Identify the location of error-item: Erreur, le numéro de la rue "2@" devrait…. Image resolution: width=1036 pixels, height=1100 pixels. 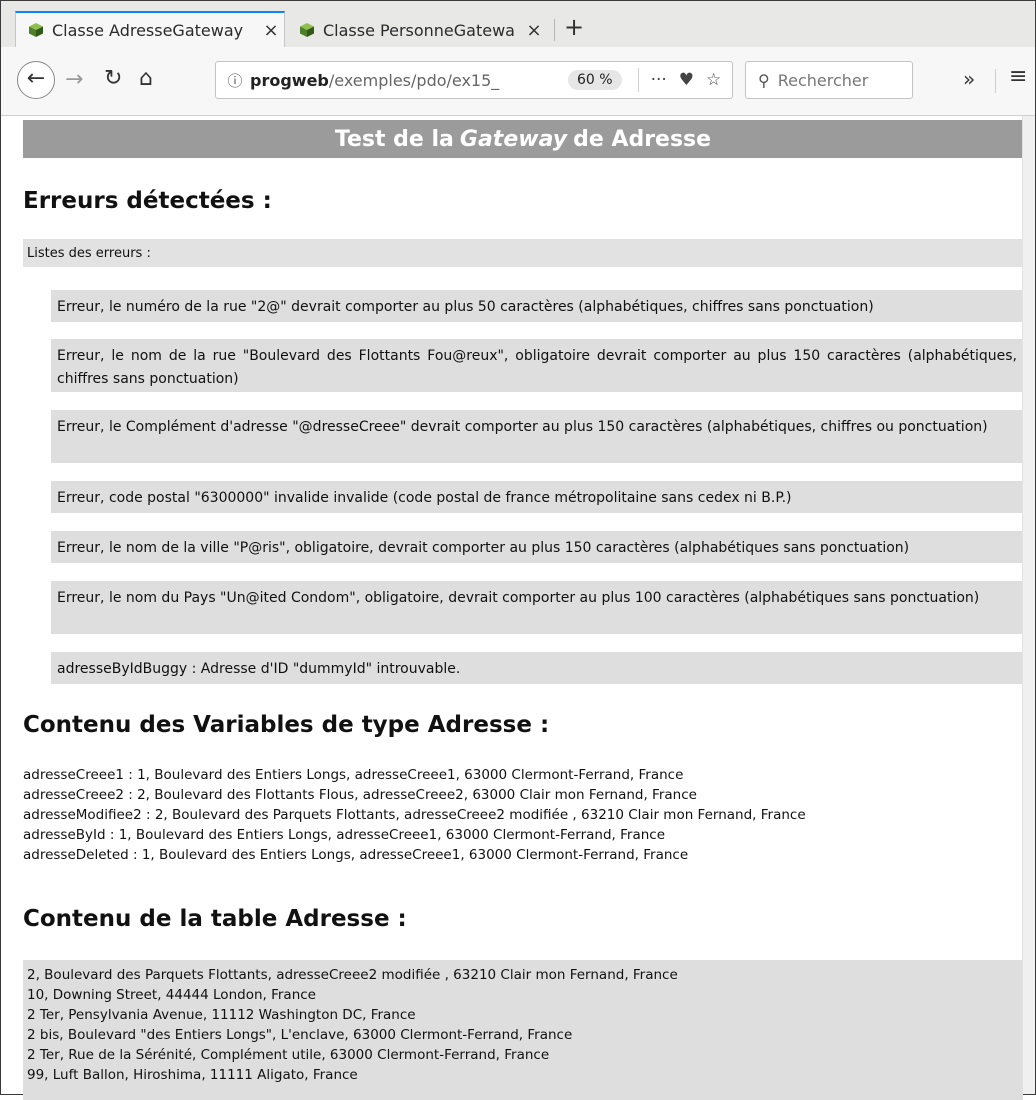
(537, 306).